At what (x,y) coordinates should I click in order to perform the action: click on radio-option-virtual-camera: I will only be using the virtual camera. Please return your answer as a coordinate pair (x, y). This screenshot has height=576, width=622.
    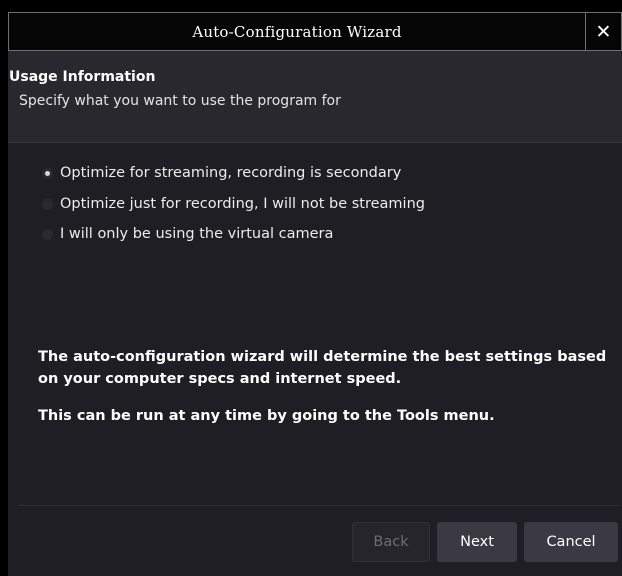
    Looking at the image, I should click on (187, 234).